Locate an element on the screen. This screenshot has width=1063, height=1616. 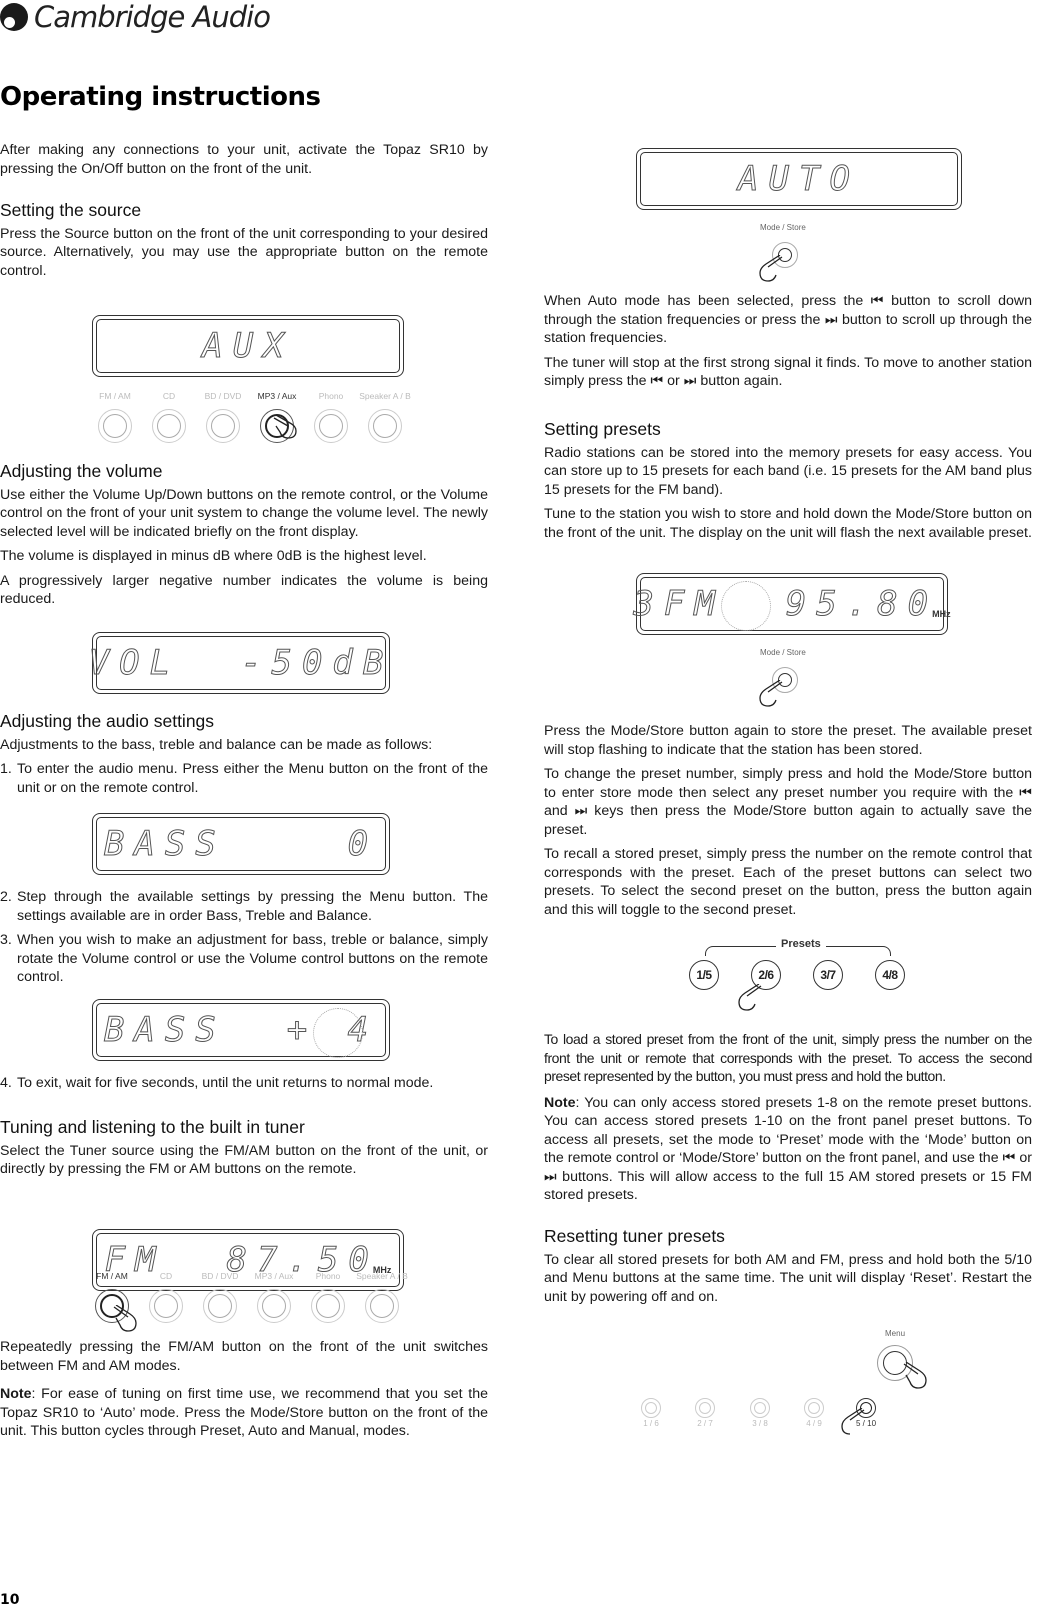
brand-logo: Cambridge Audio is located at coordinates (135, 17).